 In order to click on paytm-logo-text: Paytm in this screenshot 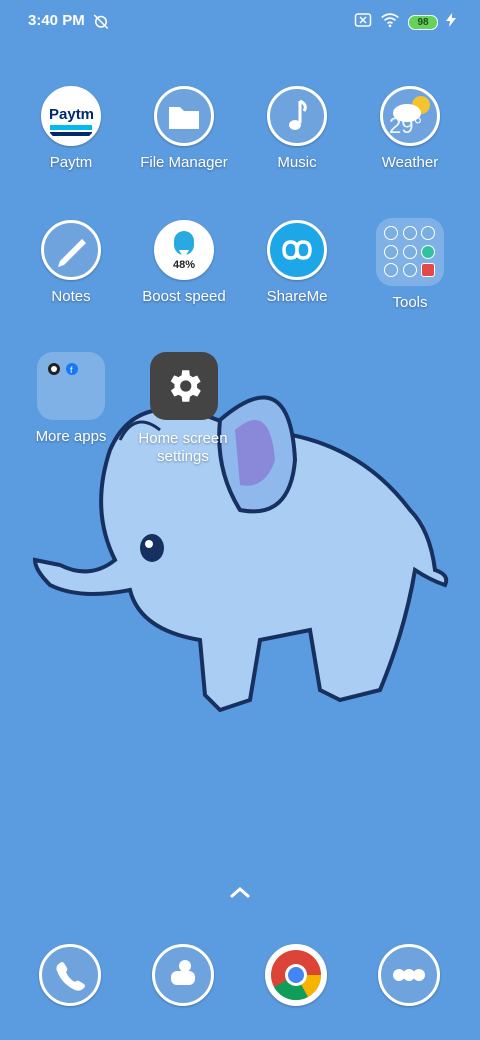, I will do `click(71, 114)`.